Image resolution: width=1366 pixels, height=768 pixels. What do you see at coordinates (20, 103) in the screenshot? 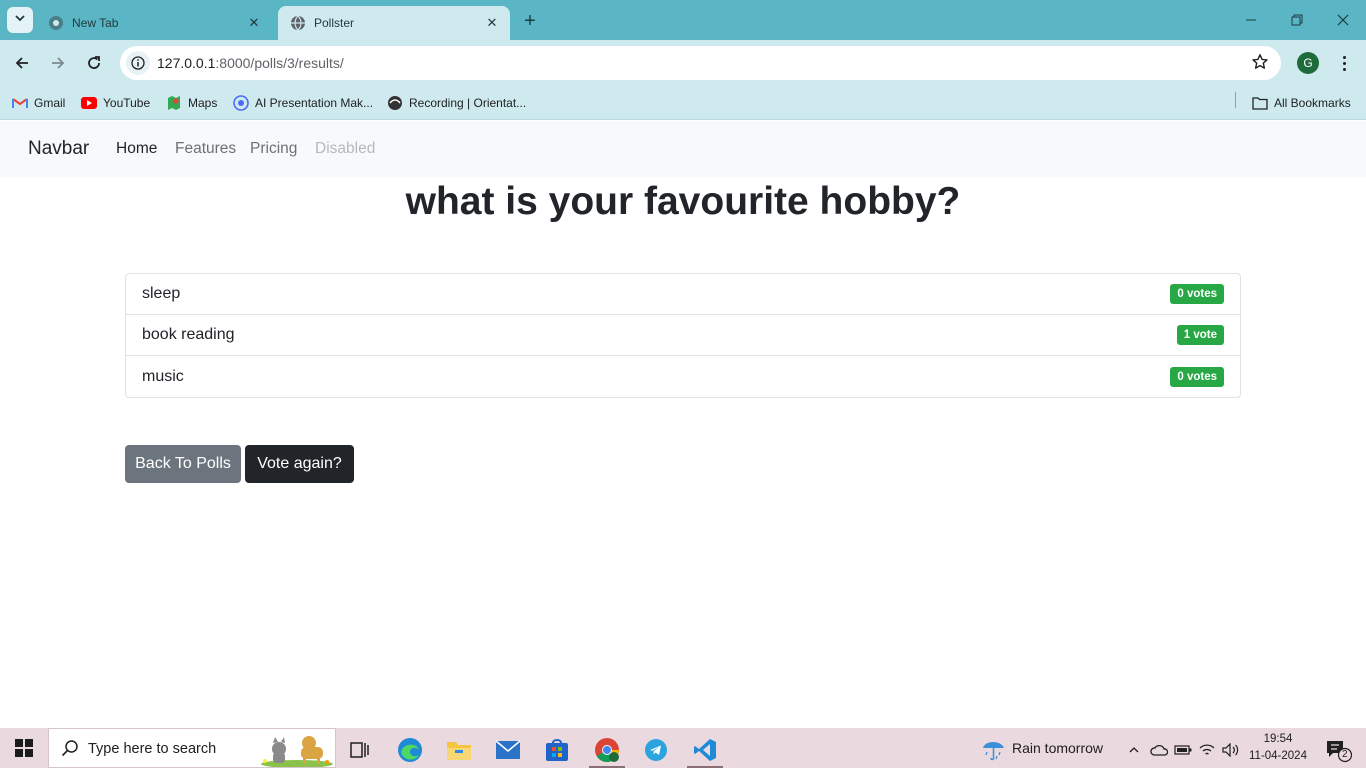
I see `gmail-icon` at bounding box center [20, 103].